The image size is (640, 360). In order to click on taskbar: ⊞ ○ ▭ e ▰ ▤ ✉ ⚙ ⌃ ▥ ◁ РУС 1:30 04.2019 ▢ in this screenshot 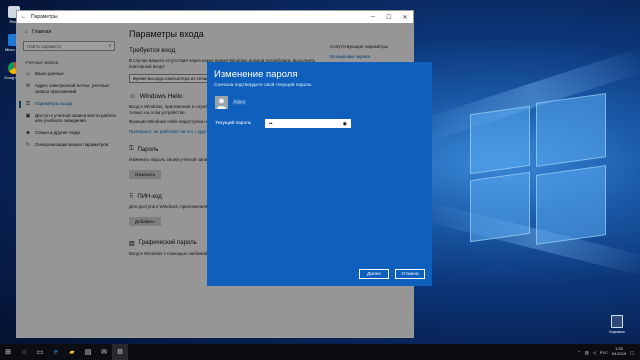, I will do `click(320, 352)`.